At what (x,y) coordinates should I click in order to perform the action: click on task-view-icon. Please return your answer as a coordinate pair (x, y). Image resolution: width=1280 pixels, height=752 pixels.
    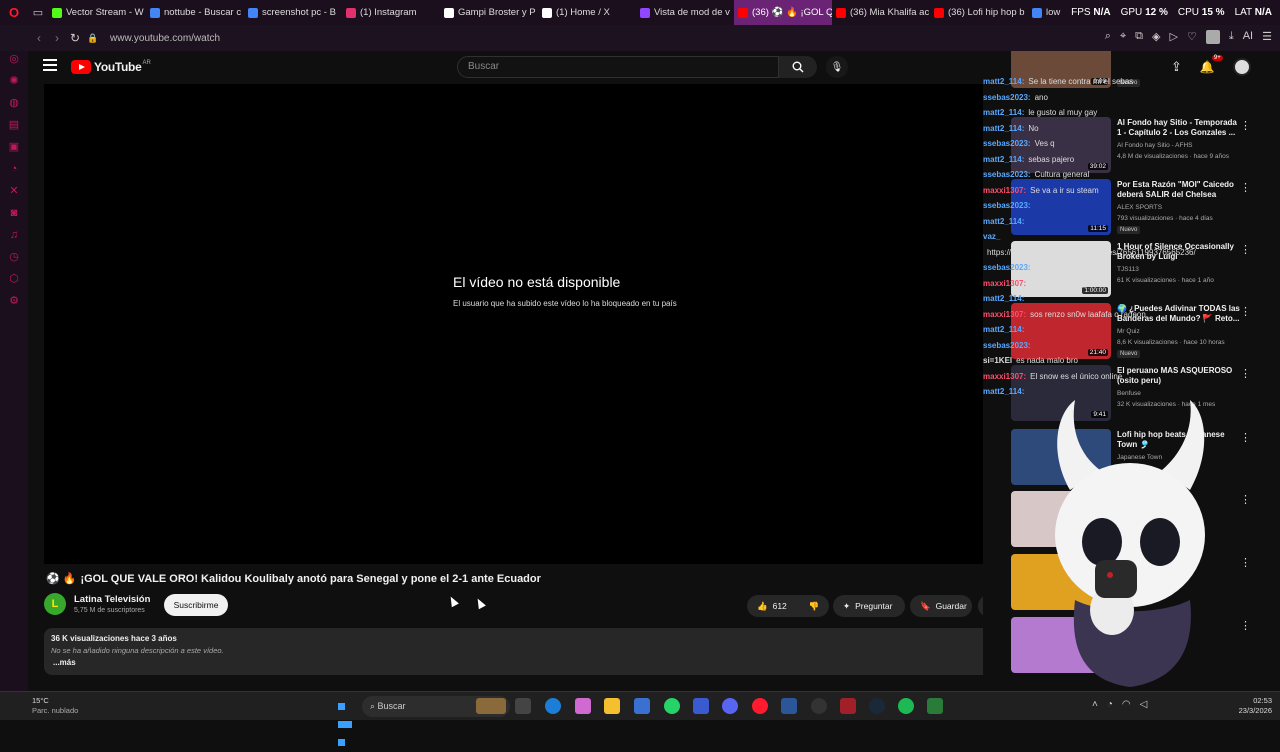
    Looking at the image, I should click on (523, 706).